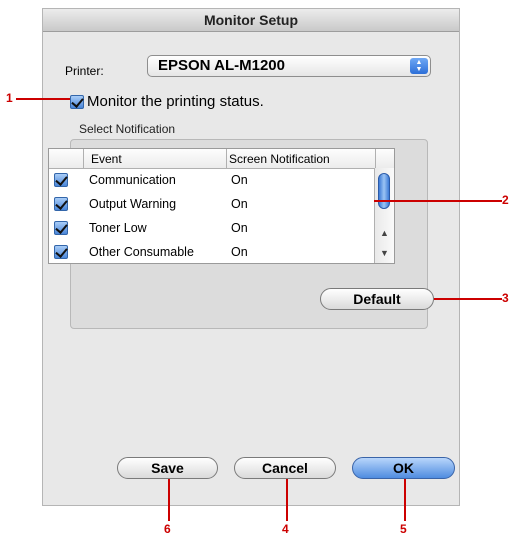 This screenshot has width=510, height=538. What do you see at coordinates (118, 228) in the screenshot?
I see `event-cell: Toner Low` at bounding box center [118, 228].